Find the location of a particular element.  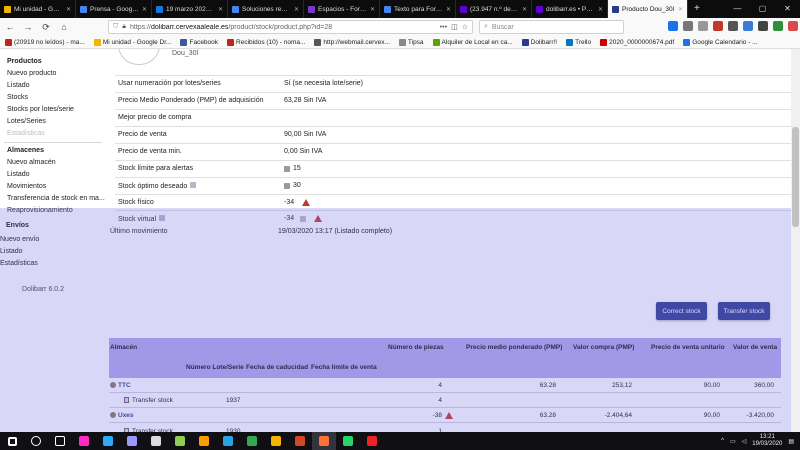

browser-tab: Soluciones redes ✕ is located at coordinates (266, 9).